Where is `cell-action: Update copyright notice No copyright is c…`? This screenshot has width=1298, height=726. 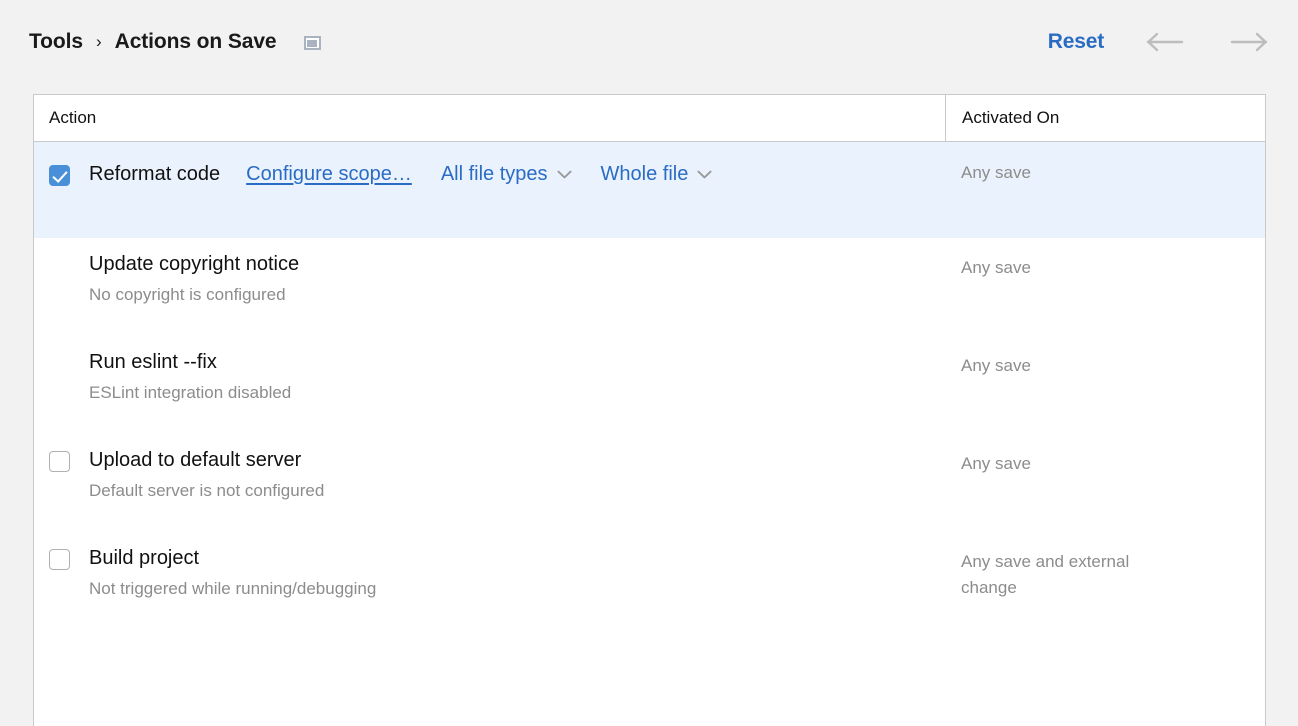
cell-action: Update copyright notice No copyright is c… is located at coordinates (489, 287).